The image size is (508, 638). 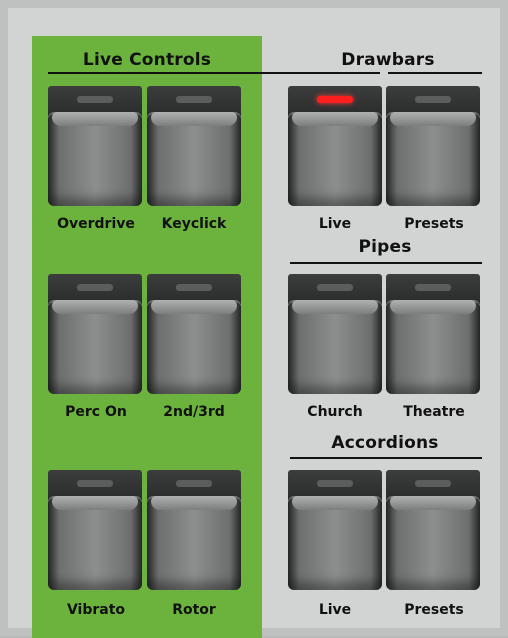 What do you see at coordinates (435, 73) in the screenshot?
I see `drawbars-divider` at bounding box center [435, 73].